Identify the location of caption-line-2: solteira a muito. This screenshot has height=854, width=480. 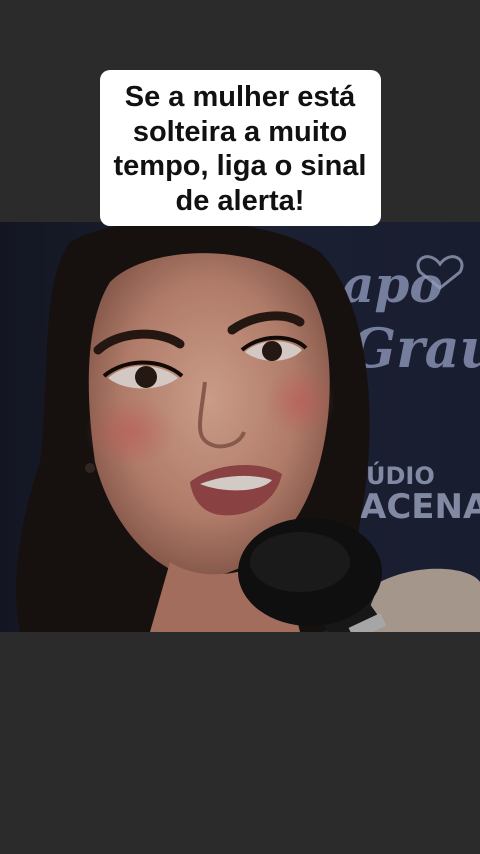
(240, 131).